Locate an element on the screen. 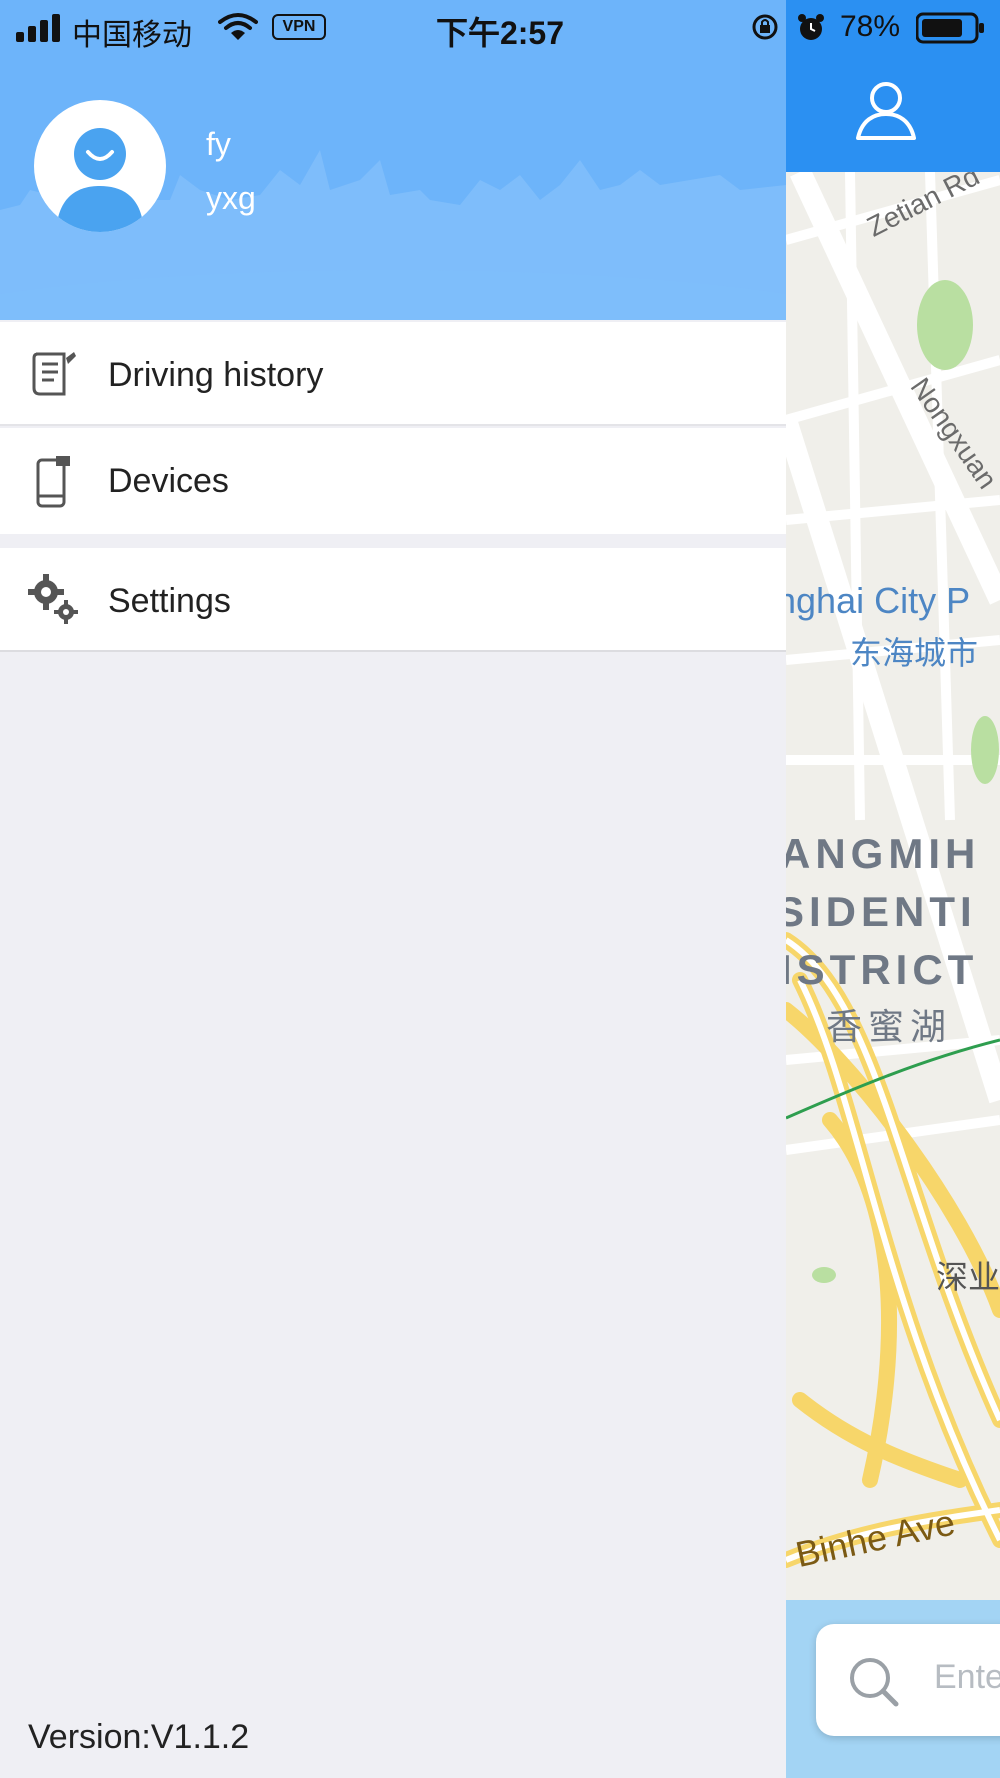 The width and height of the screenshot is (1000, 1778). battery-percent: 78% is located at coordinates (870, 26).